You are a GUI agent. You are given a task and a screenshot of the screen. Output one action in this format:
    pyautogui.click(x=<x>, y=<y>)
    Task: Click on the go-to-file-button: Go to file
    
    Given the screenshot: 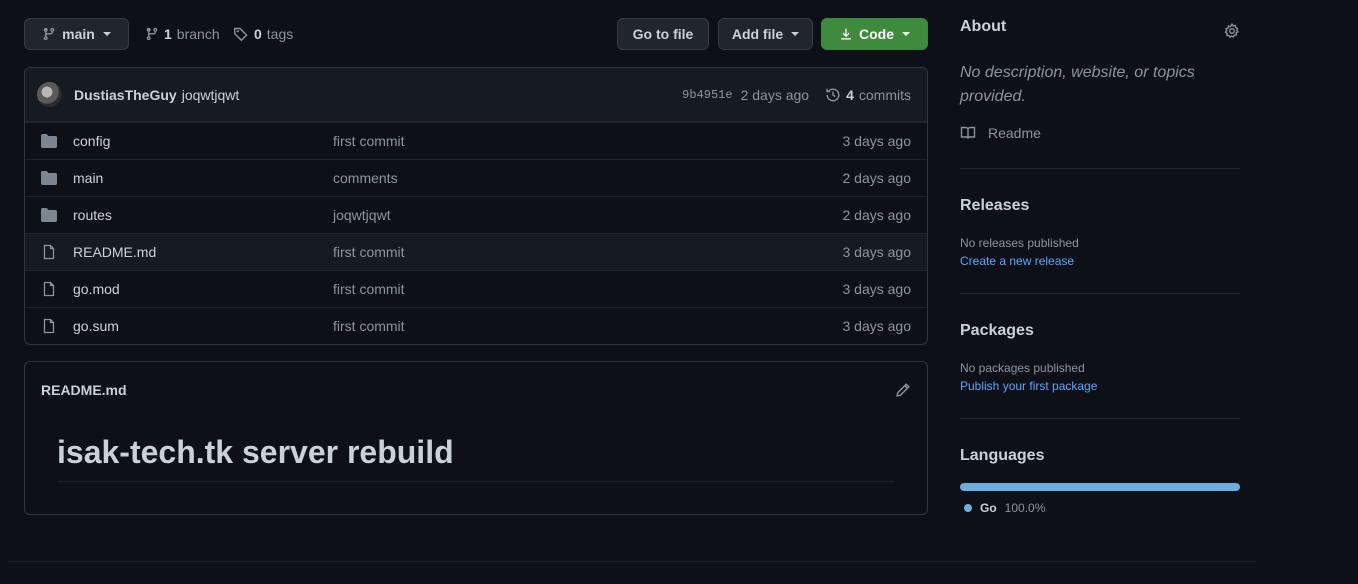 What is the action you would take?
    pyautogui.click(x=663, y=34)
    